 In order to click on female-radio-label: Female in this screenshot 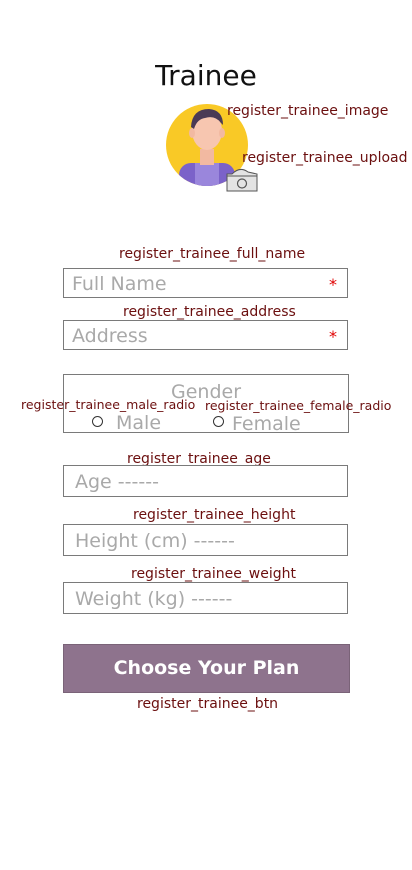, I will do `click(266, 424)`.